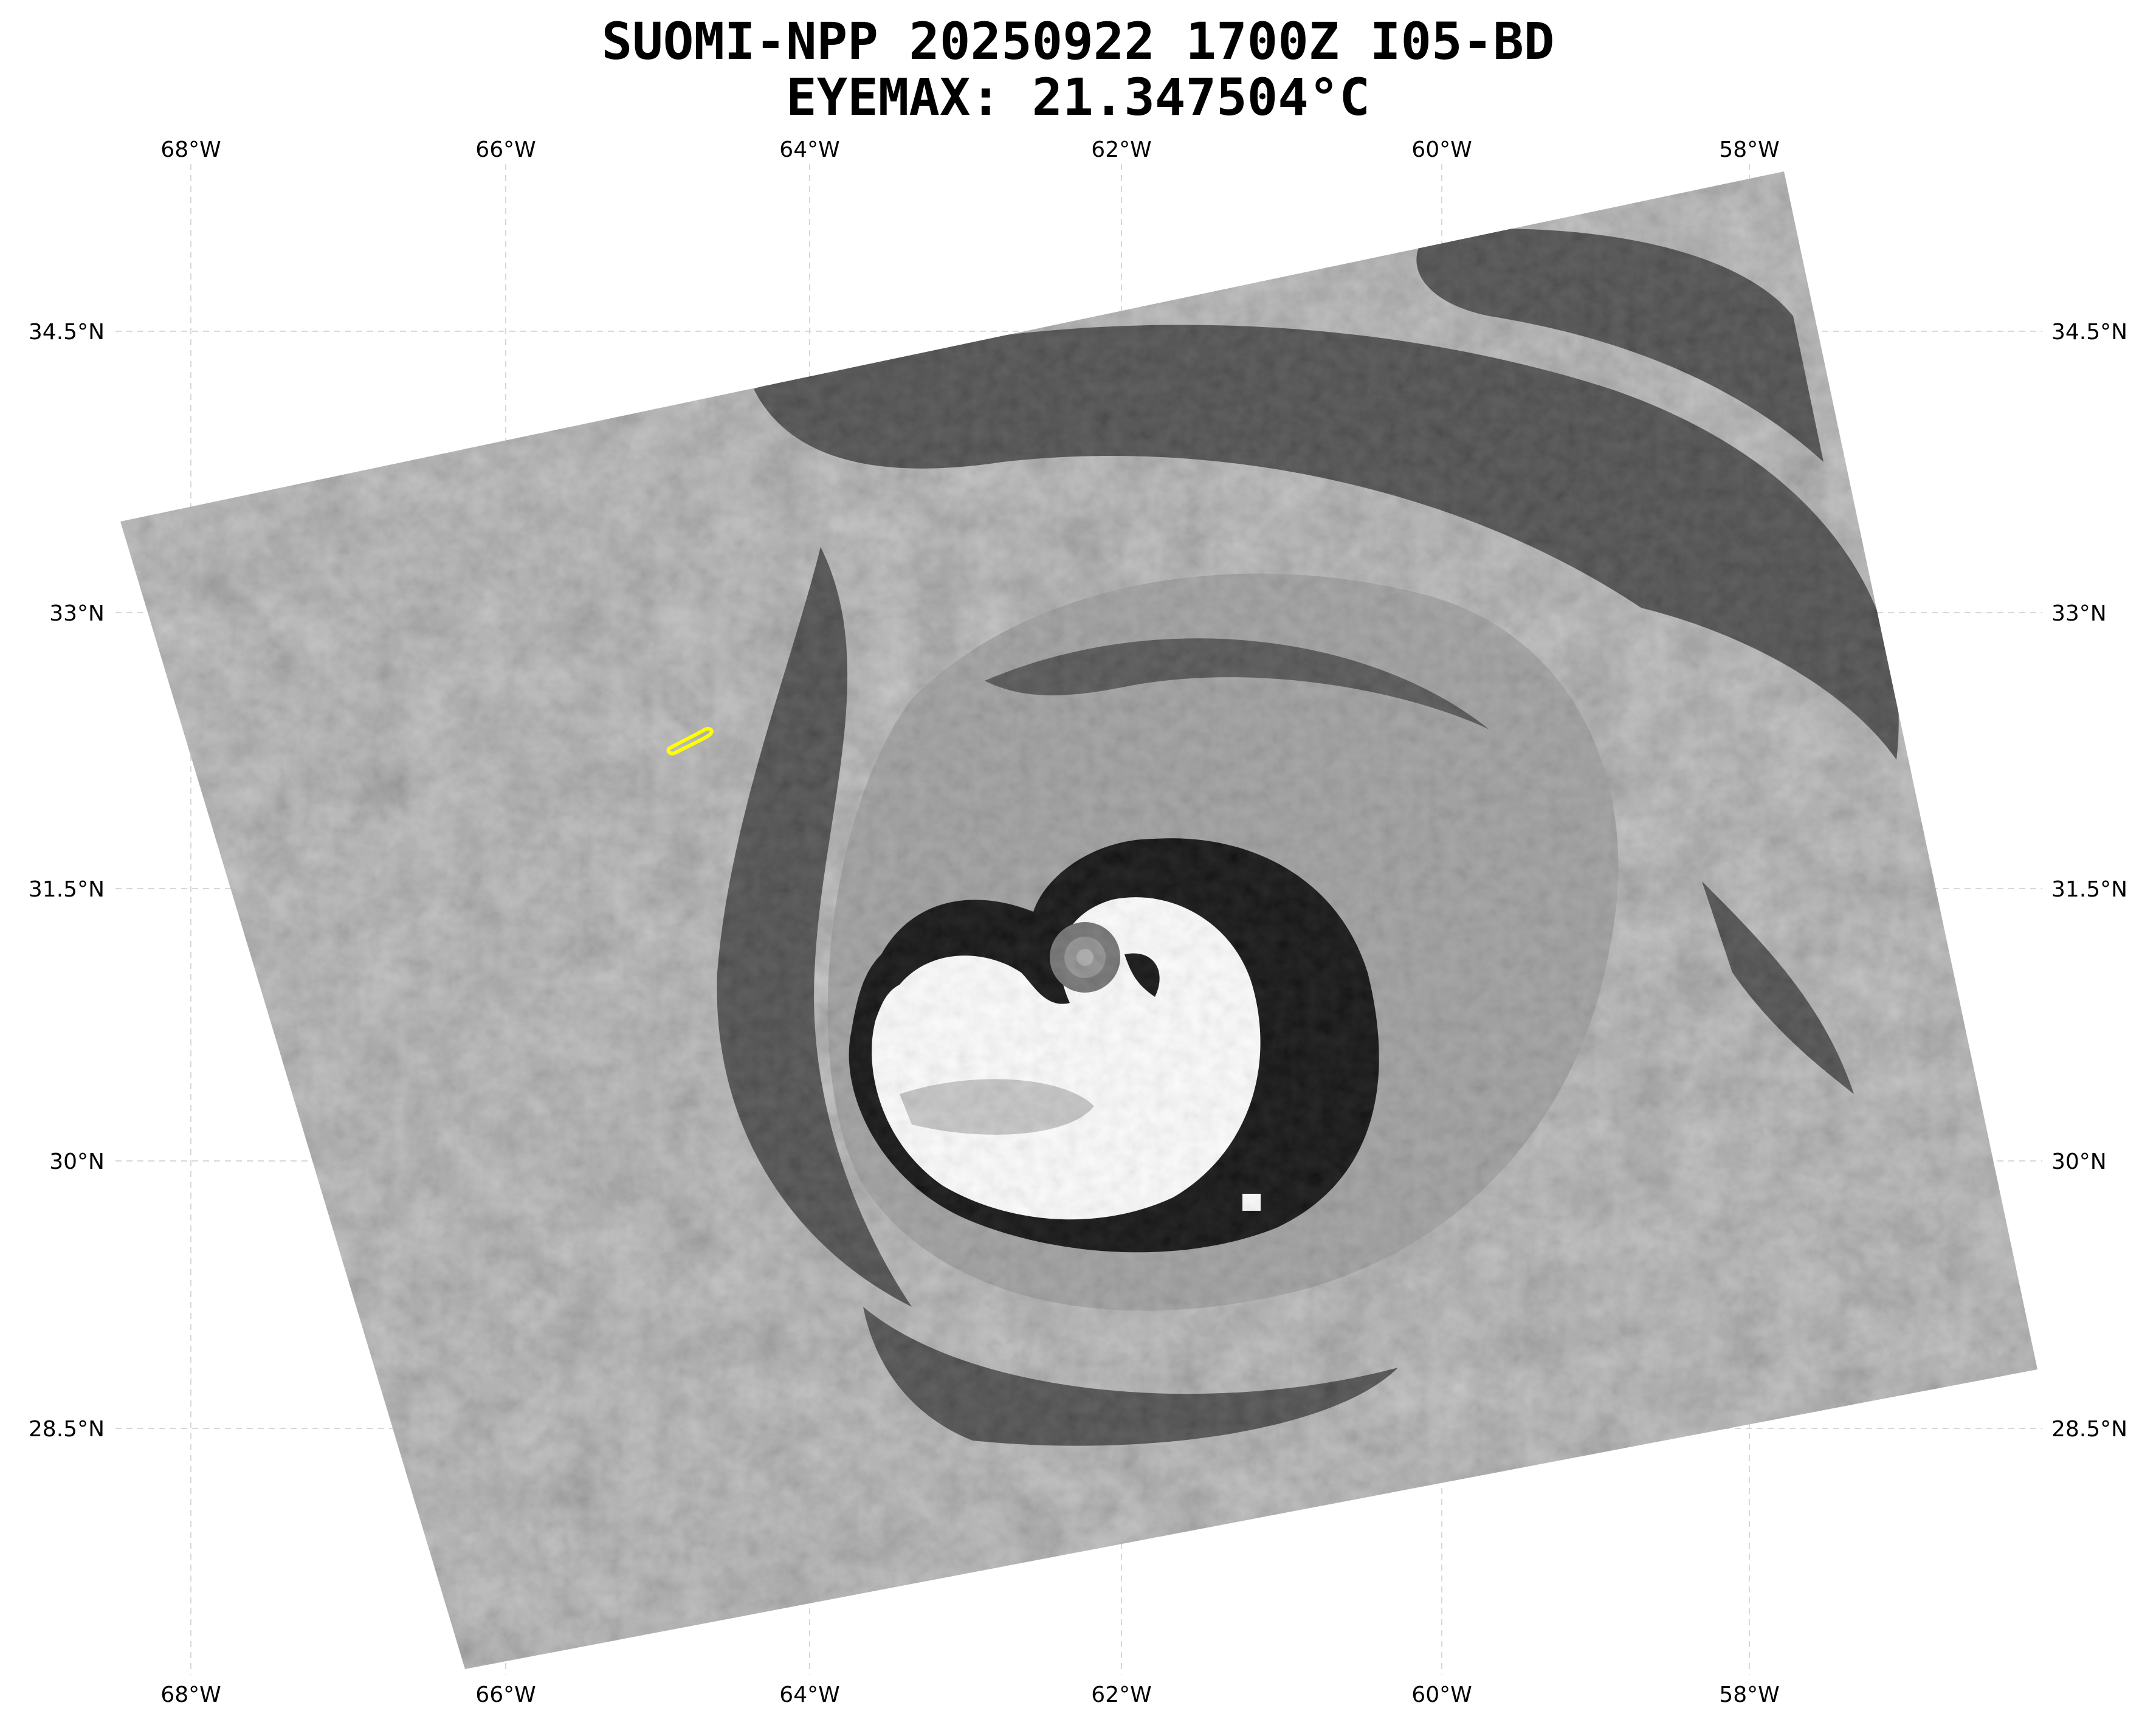 Image resolution: width=2156 pixels, height=1725 pixels. What do you see at coordinates (67, 332) in the screenshot?
I see `lat-left-label: 34.5°N` at bounding box center [67, 332].